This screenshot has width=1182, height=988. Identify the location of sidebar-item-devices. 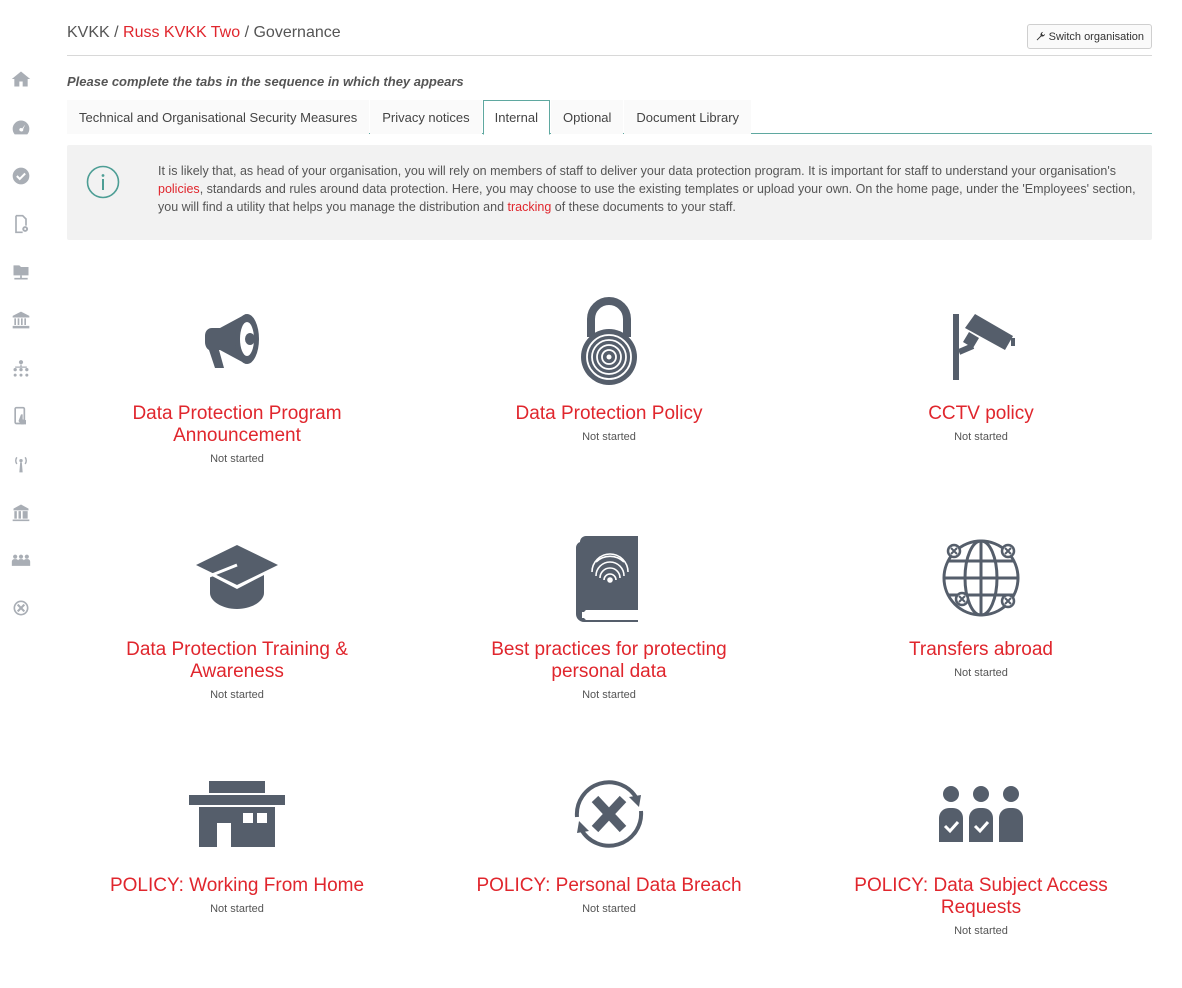
(21, 416).